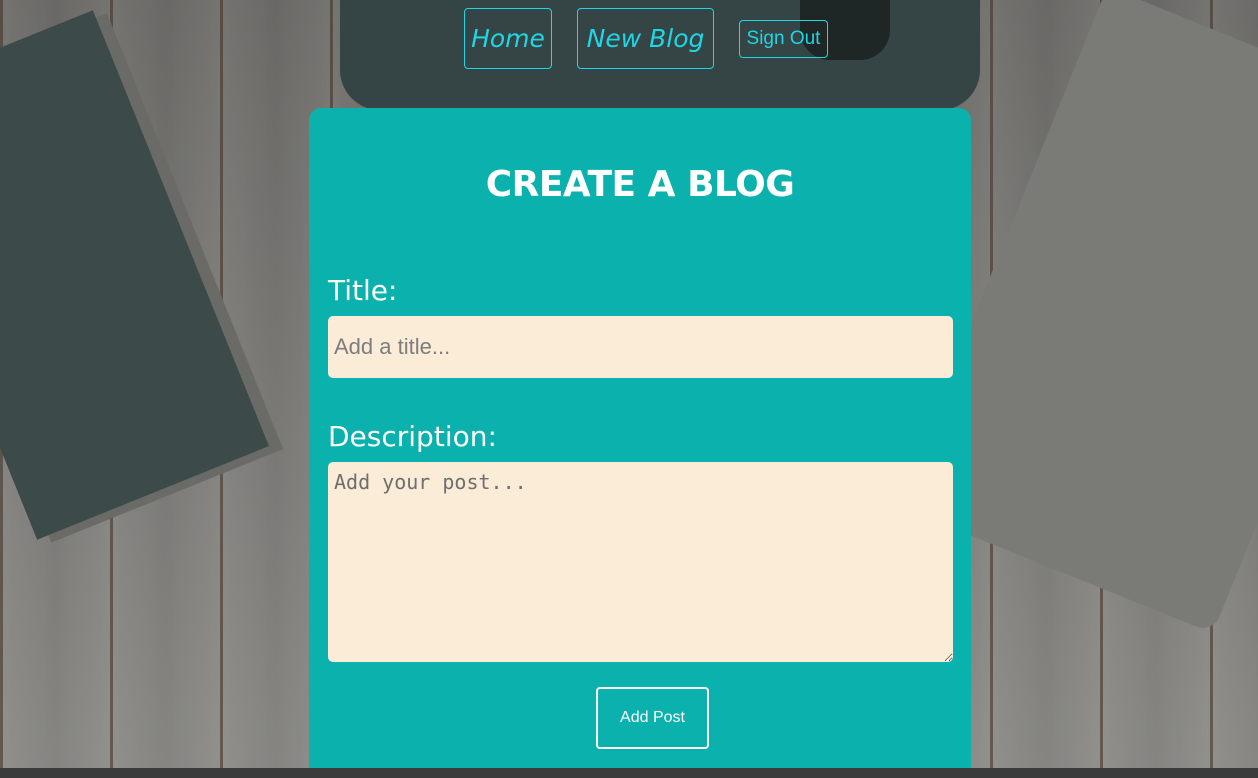  Describe the element at coordinates (508, 38) in the screenshot. I see `nav-home-link: Home` at that location.